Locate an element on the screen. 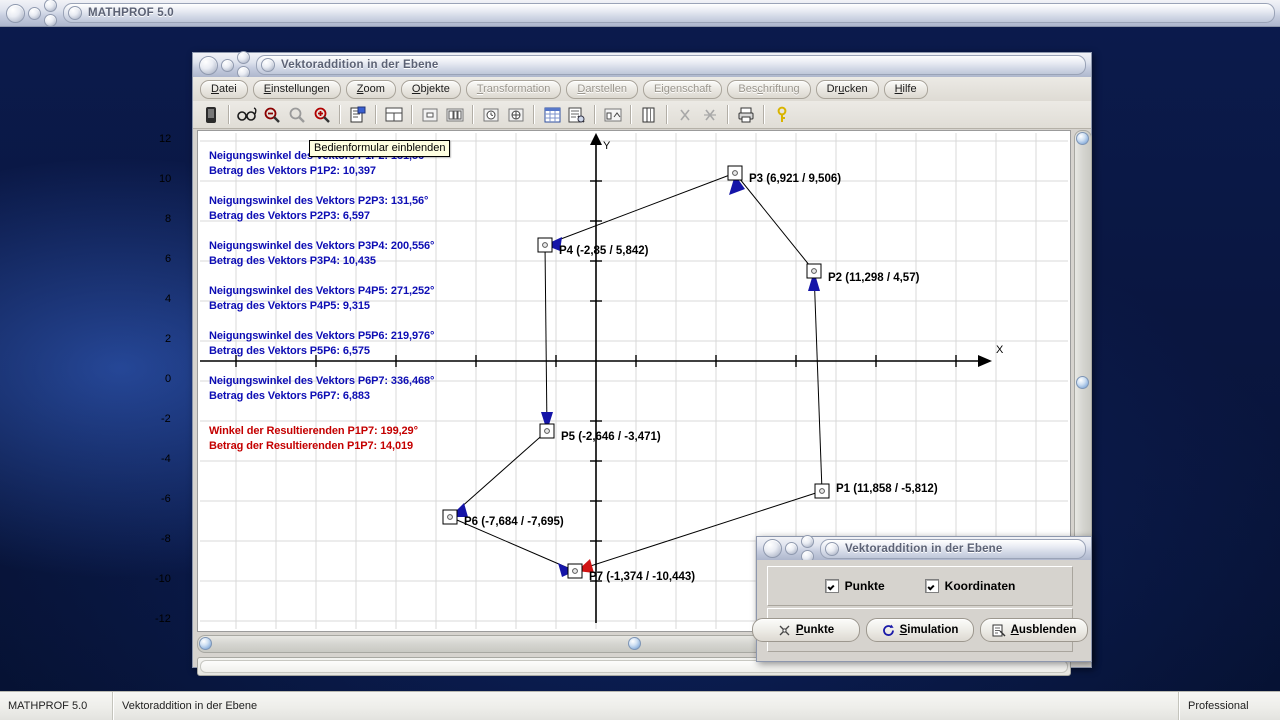 This screenshot has width=1280, height=720. main-window-title: MATHPROF 5.0 is located at coordinates (131, 13).